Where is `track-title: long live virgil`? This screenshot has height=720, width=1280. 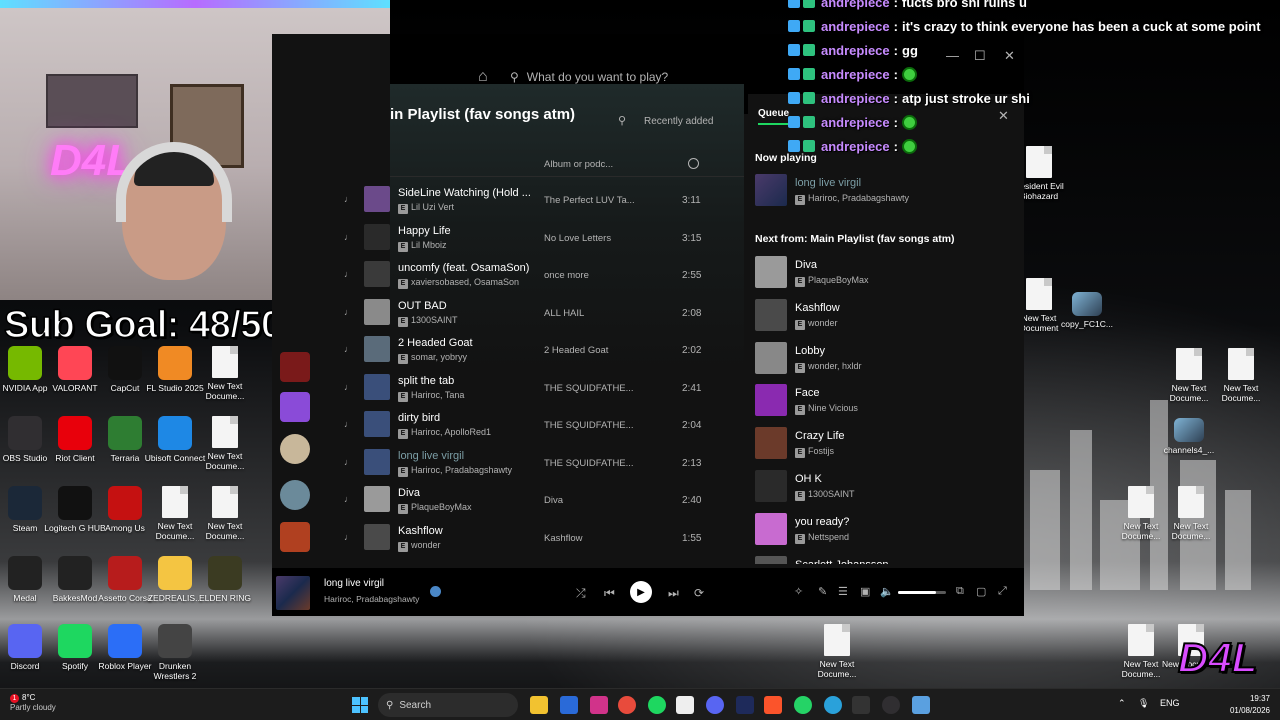 track-title: long live virgil is located at coordinates (464, 456).